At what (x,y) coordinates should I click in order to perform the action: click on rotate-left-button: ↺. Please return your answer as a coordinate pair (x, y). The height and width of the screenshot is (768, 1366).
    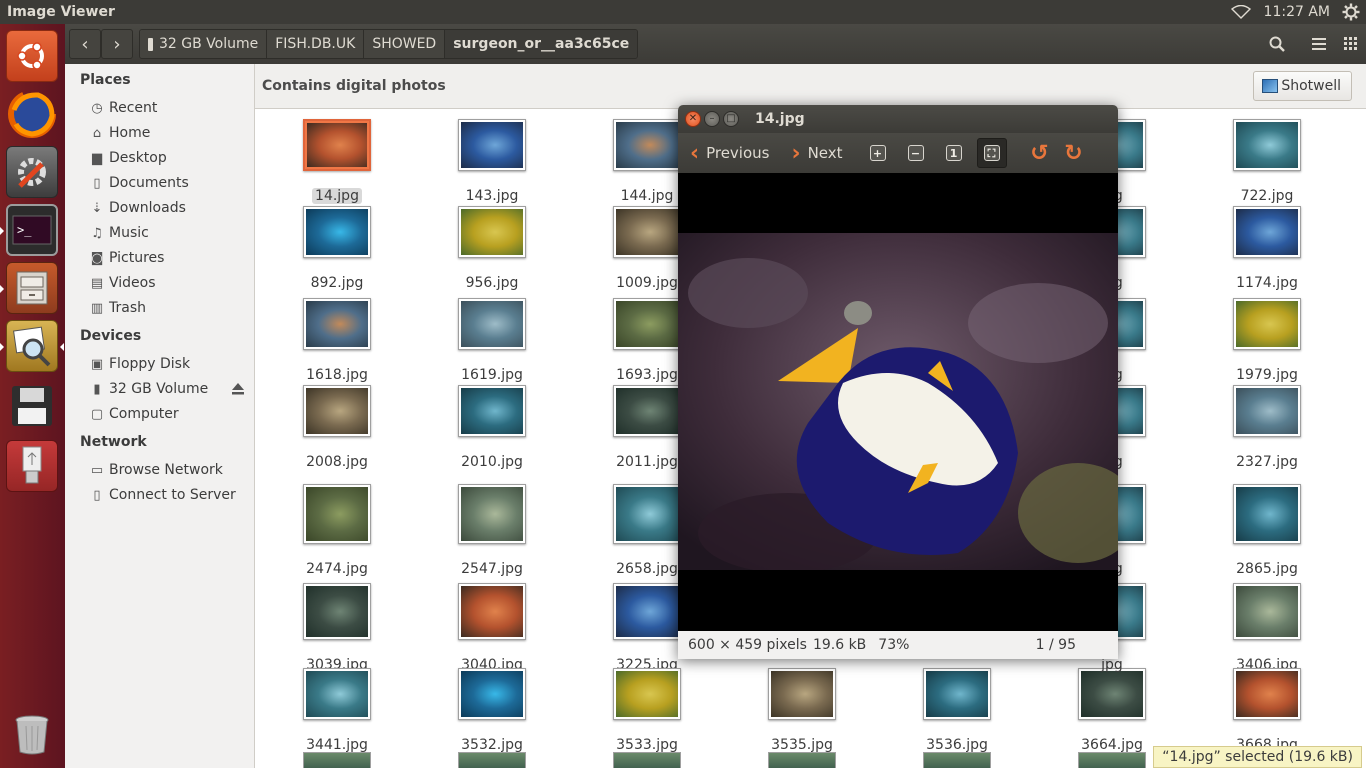
    Looking at the image, I should click on (1040, 153).